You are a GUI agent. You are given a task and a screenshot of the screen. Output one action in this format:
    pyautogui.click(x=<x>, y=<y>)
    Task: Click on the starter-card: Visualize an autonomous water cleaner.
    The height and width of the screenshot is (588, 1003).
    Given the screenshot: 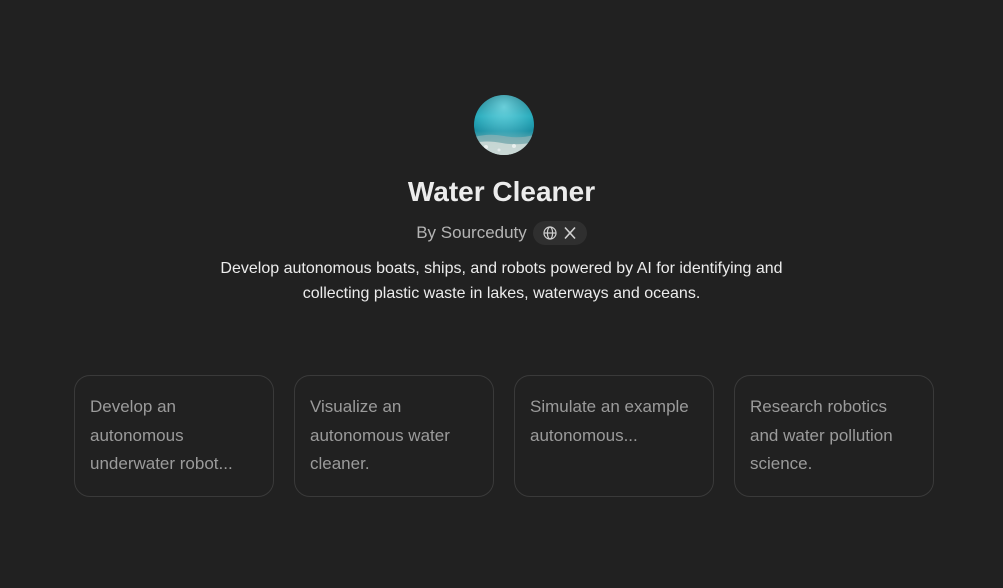 What is the action you would take?
    pyautogui.click(x=394, y=436)
    